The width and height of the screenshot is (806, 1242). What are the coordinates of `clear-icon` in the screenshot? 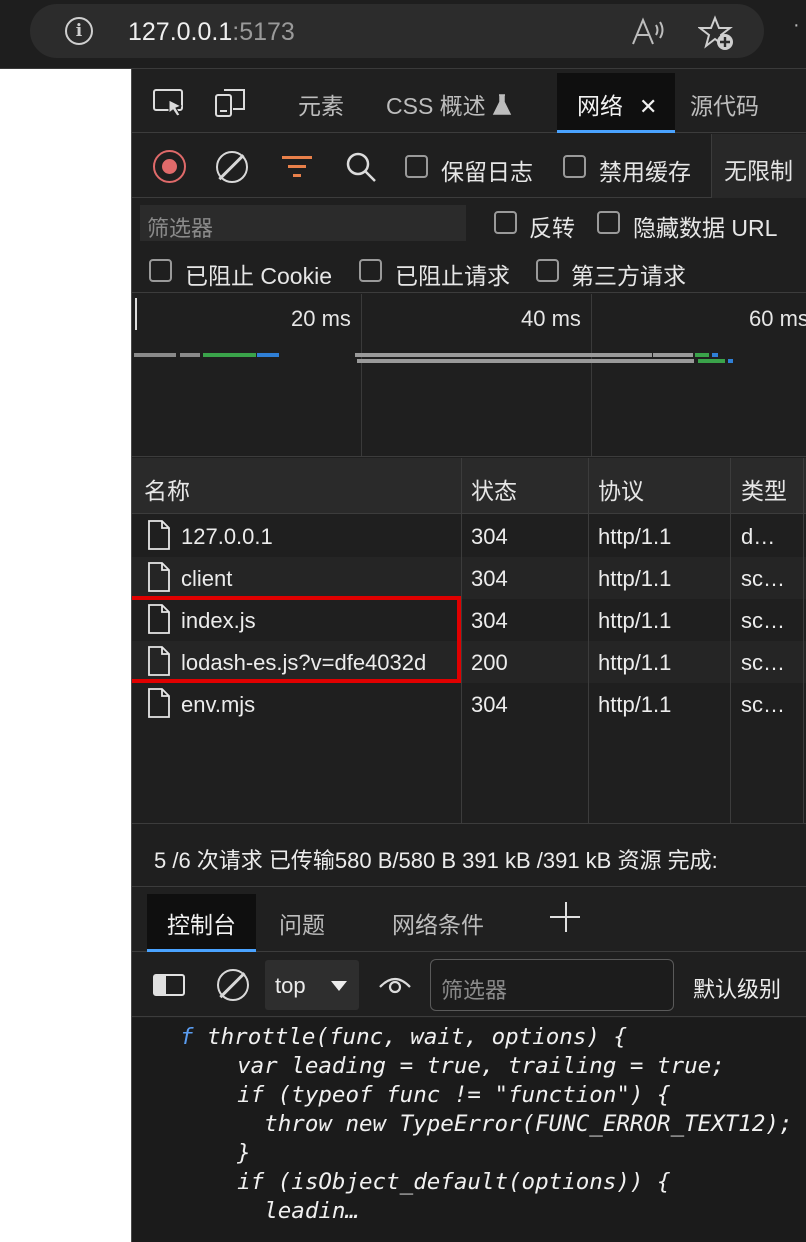 It's located at (232, 167).